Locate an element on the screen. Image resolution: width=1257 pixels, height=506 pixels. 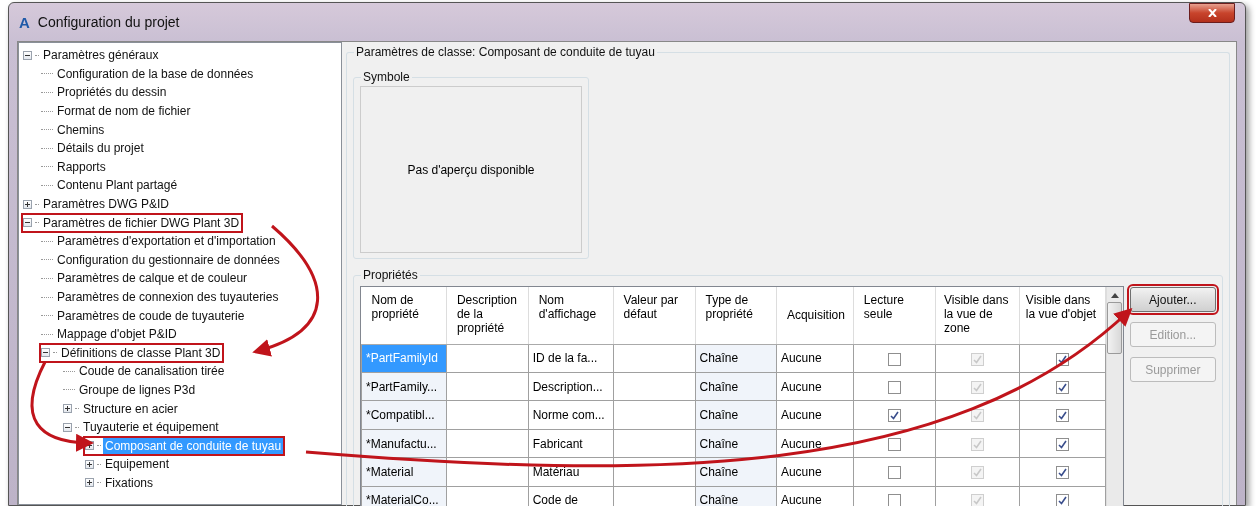
tree-item: Chemins is located at coordinates (81, 129).